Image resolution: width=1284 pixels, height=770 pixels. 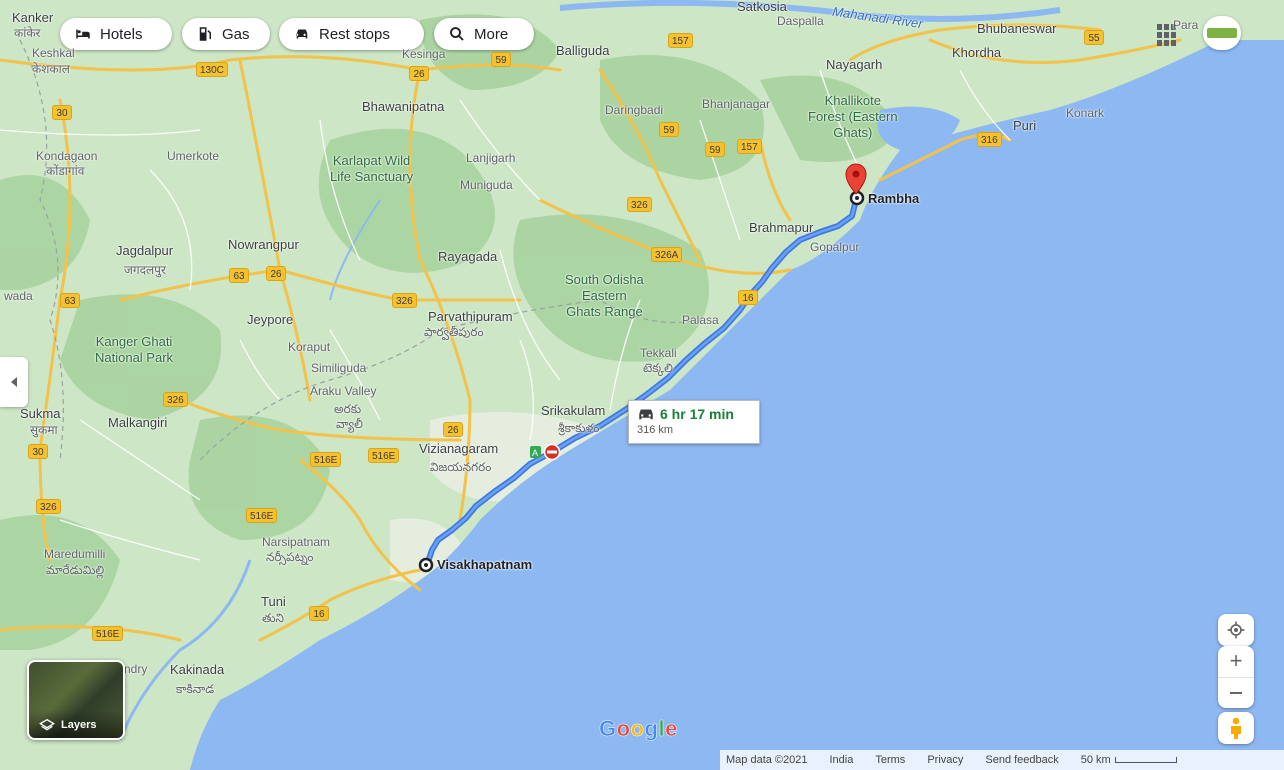 What do you see at coordinates (121, 34) in the screenshot?
I see `hotels-label: Hotels` at bounding box center [121, 34].